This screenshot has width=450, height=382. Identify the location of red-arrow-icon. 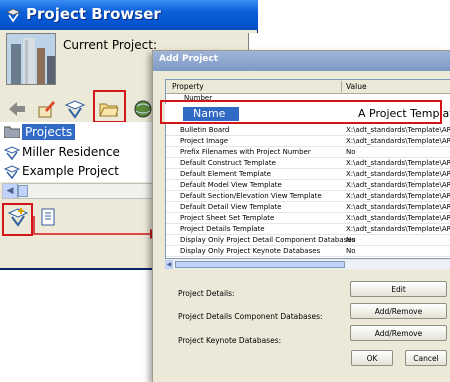
(96, 227).